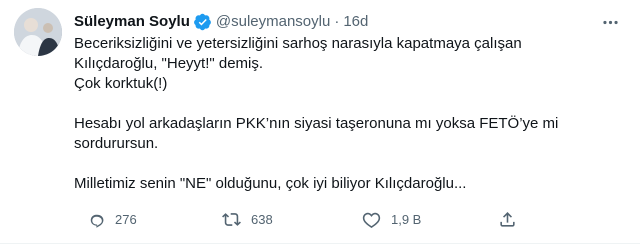  Describe the element at coordinates (121, 83) in the screenshot. I see `tweet-text-line: Çok korktuk(!)` at that location.